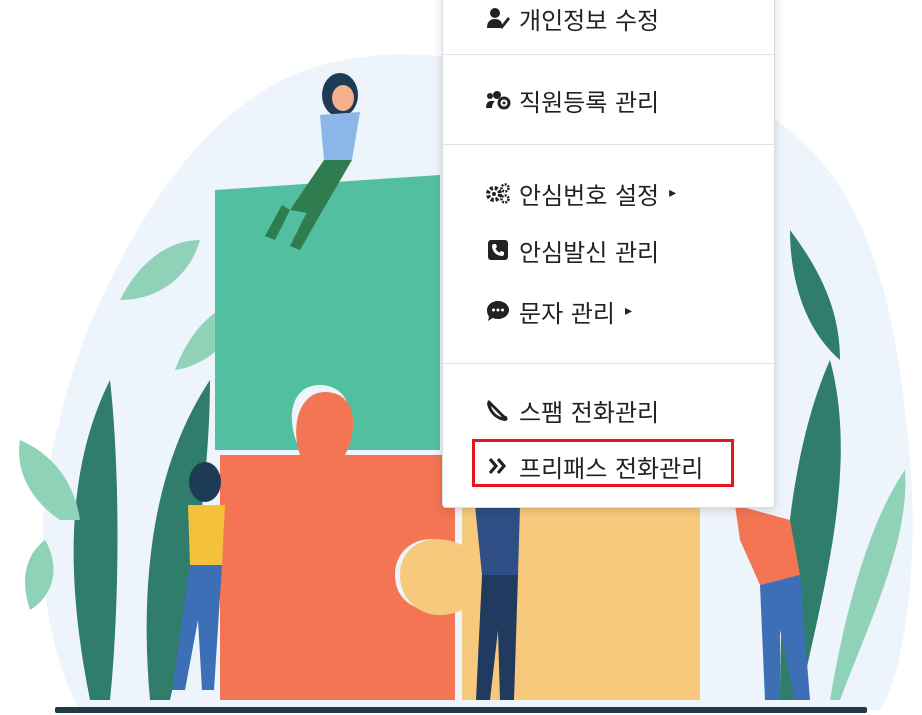 This screenshot has width=922, height=715. I want to click on cogs-icon, so click(498, 193).